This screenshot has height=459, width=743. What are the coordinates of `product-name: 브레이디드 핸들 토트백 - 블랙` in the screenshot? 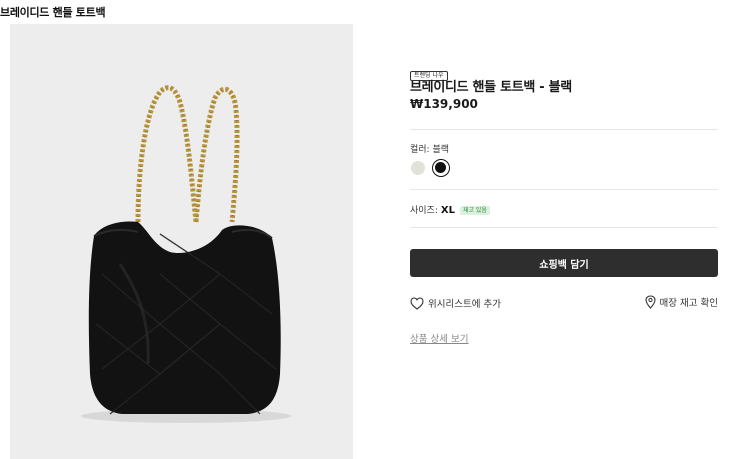 It's located at (491, 87).